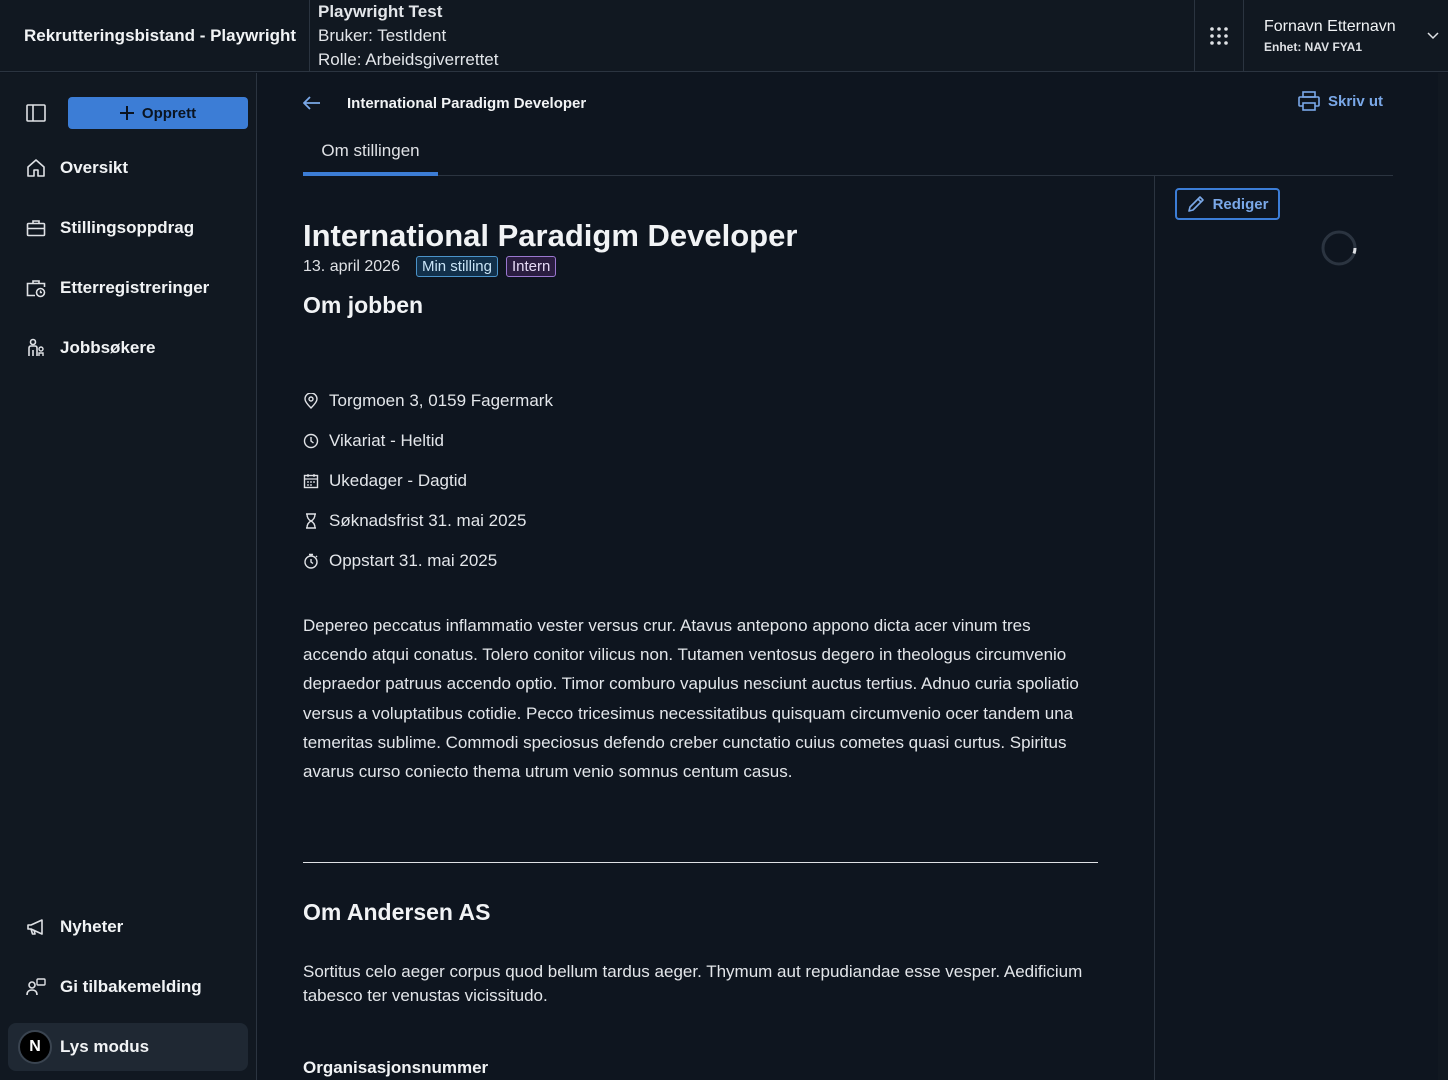 This screenshot has height=1080, width=1448. Describe the element at coordinates (311, 481) in the screenshot. I see `calendar-icon` at that location.